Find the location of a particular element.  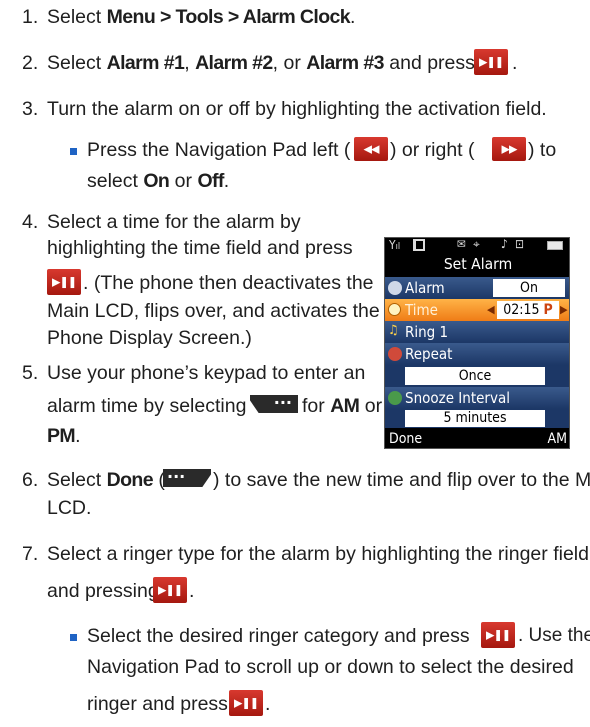

soft-key-done: Done is located at coordinates (406, 439).